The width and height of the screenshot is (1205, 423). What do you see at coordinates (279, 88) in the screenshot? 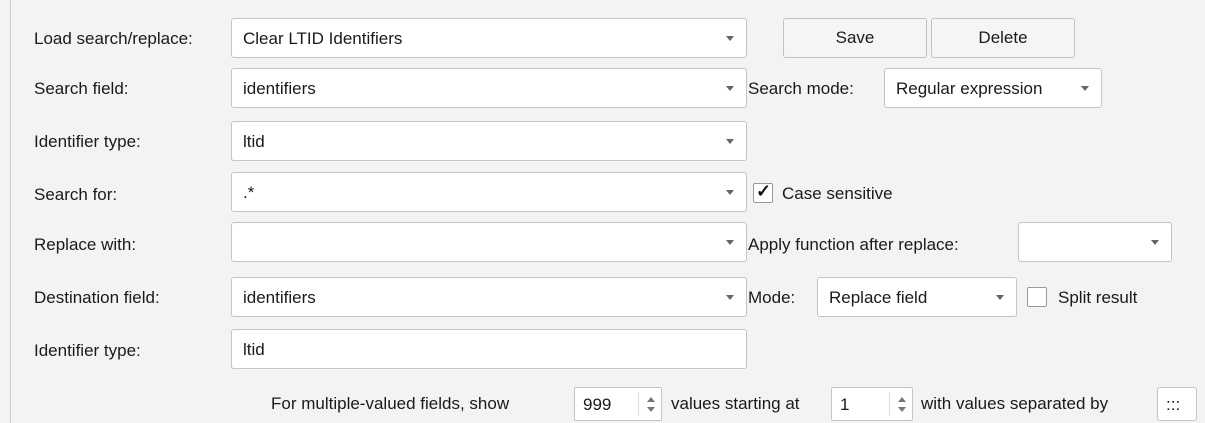
I see `search-field-value: identifiers` at bounding box center [279, 88].